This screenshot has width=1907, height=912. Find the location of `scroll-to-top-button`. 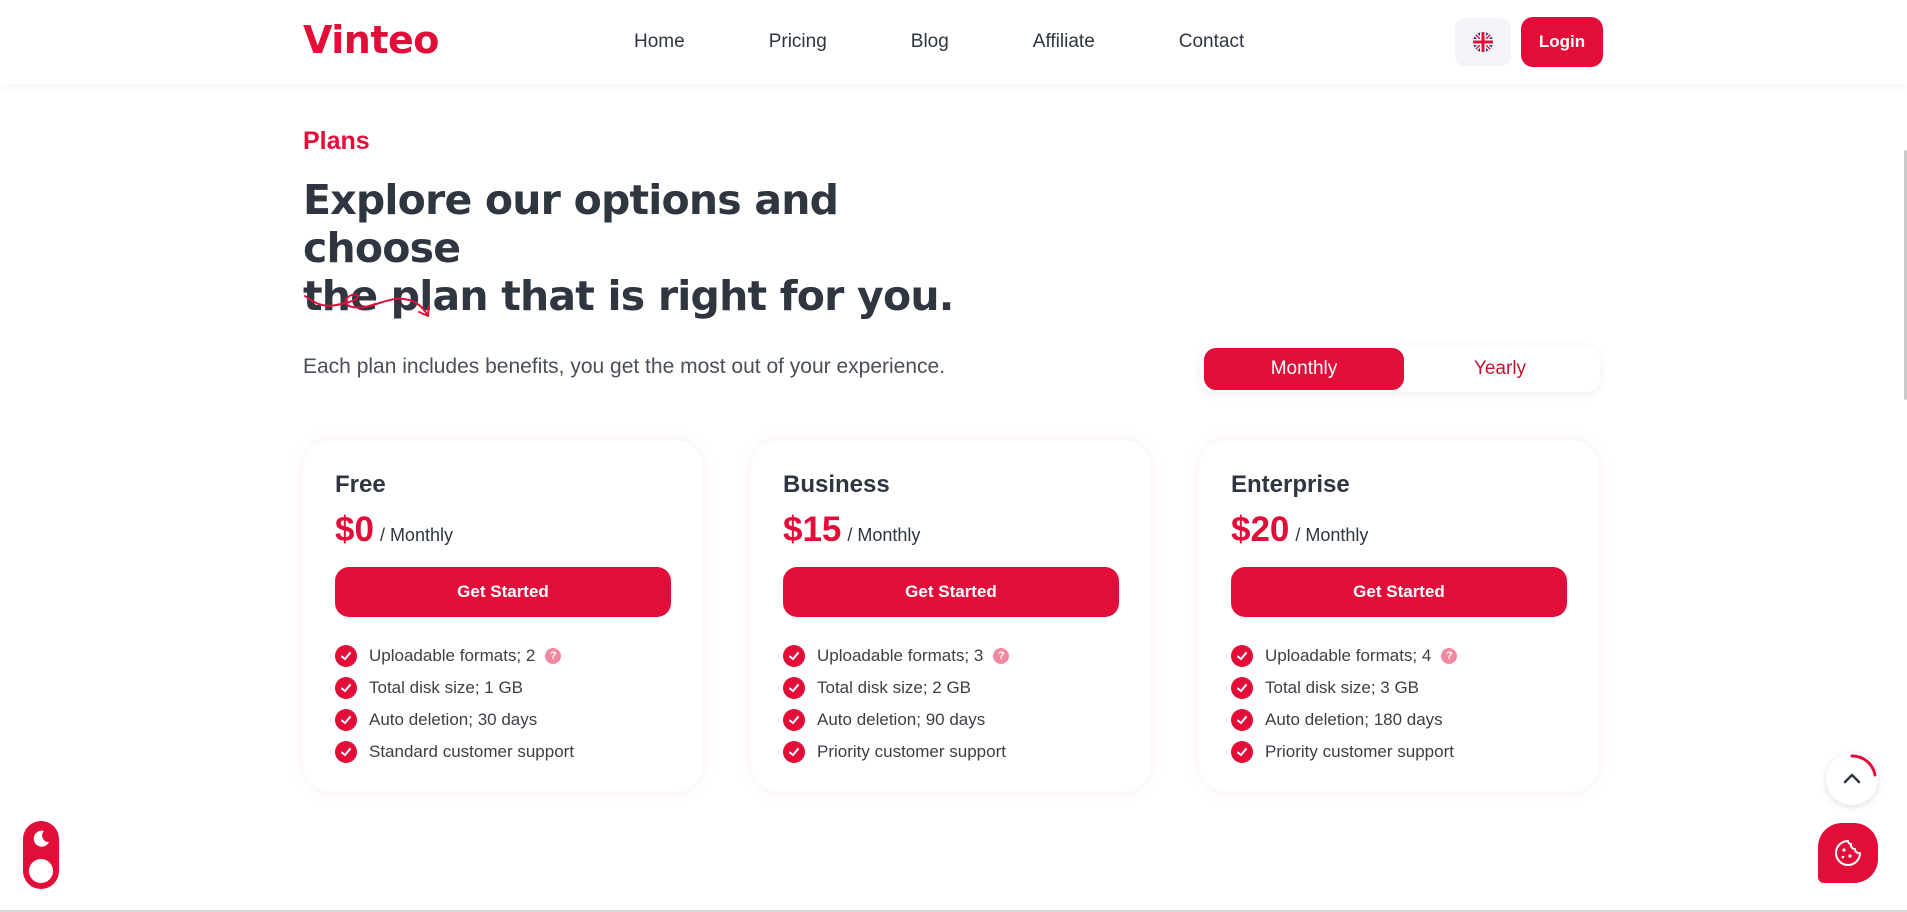

scroll-to-top-button is located at coordinates (1852, 779).